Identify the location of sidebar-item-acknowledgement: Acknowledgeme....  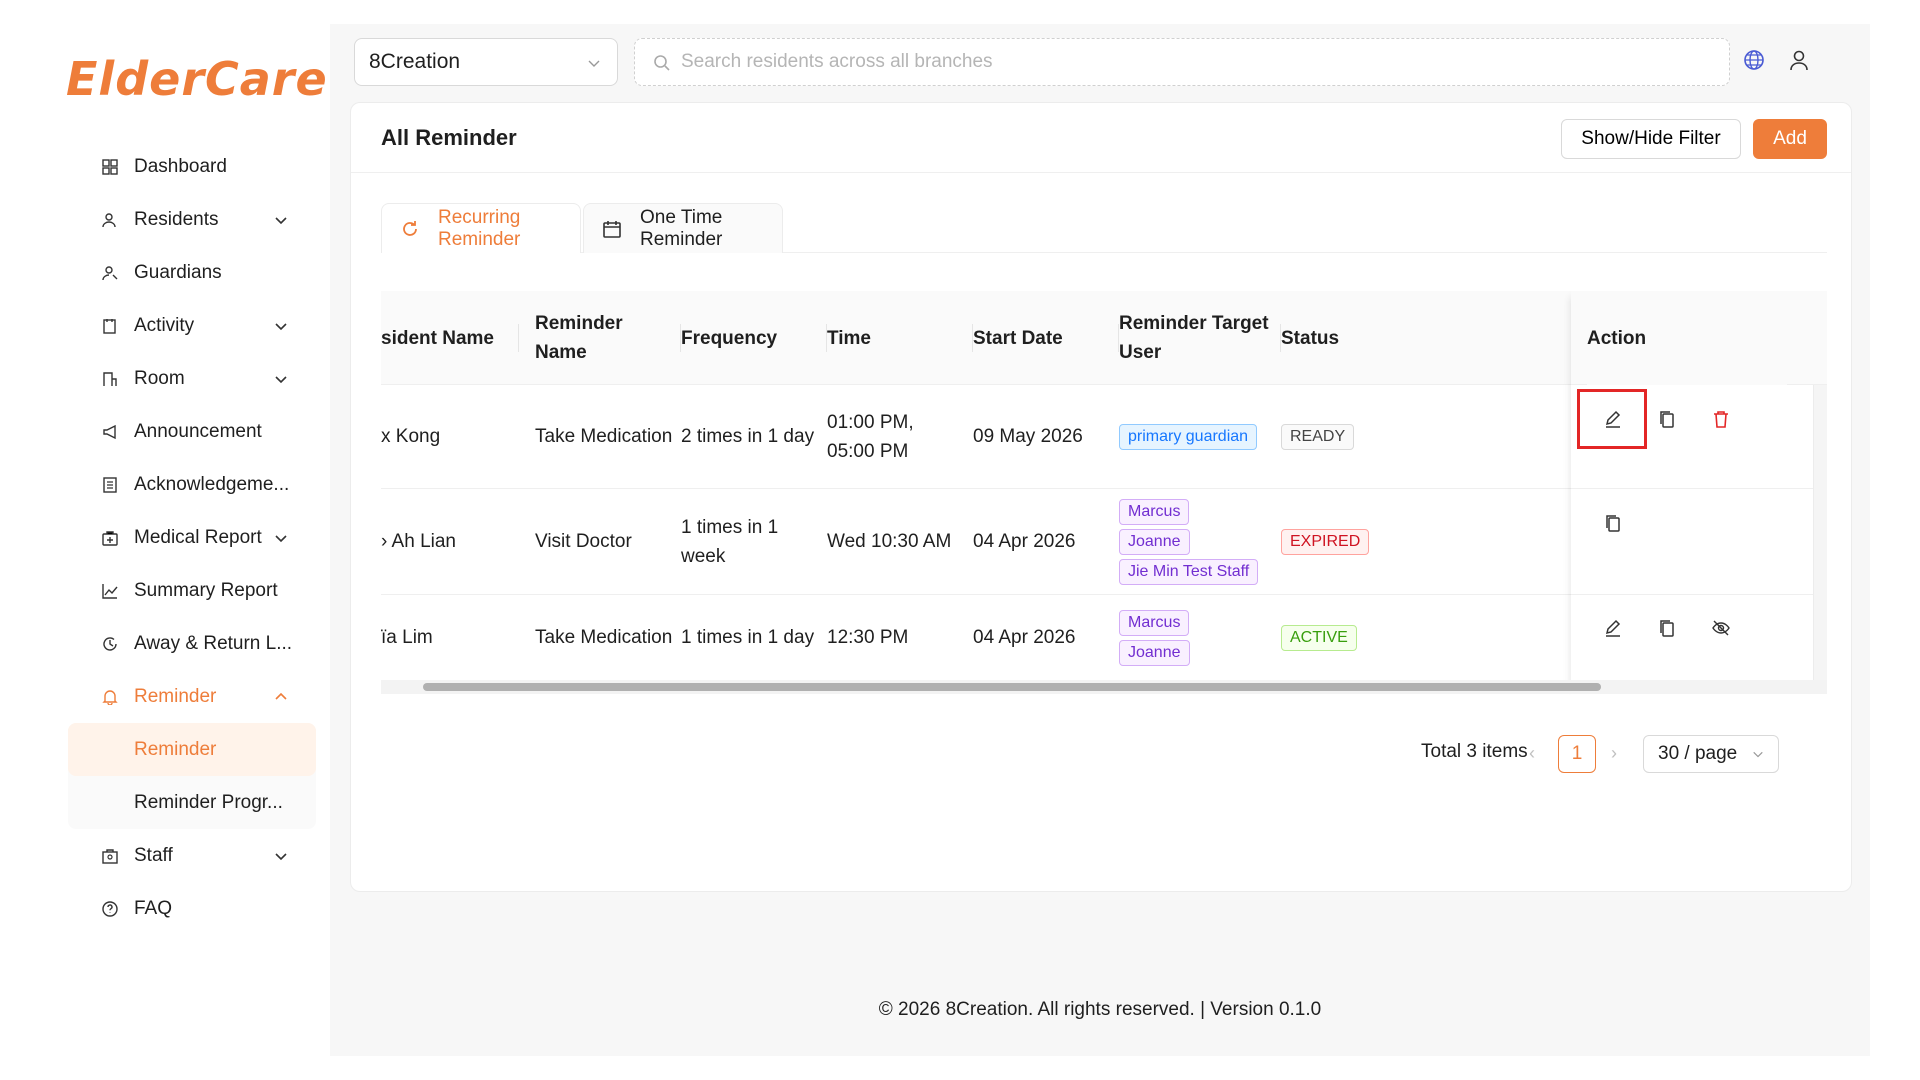
(192, 484).